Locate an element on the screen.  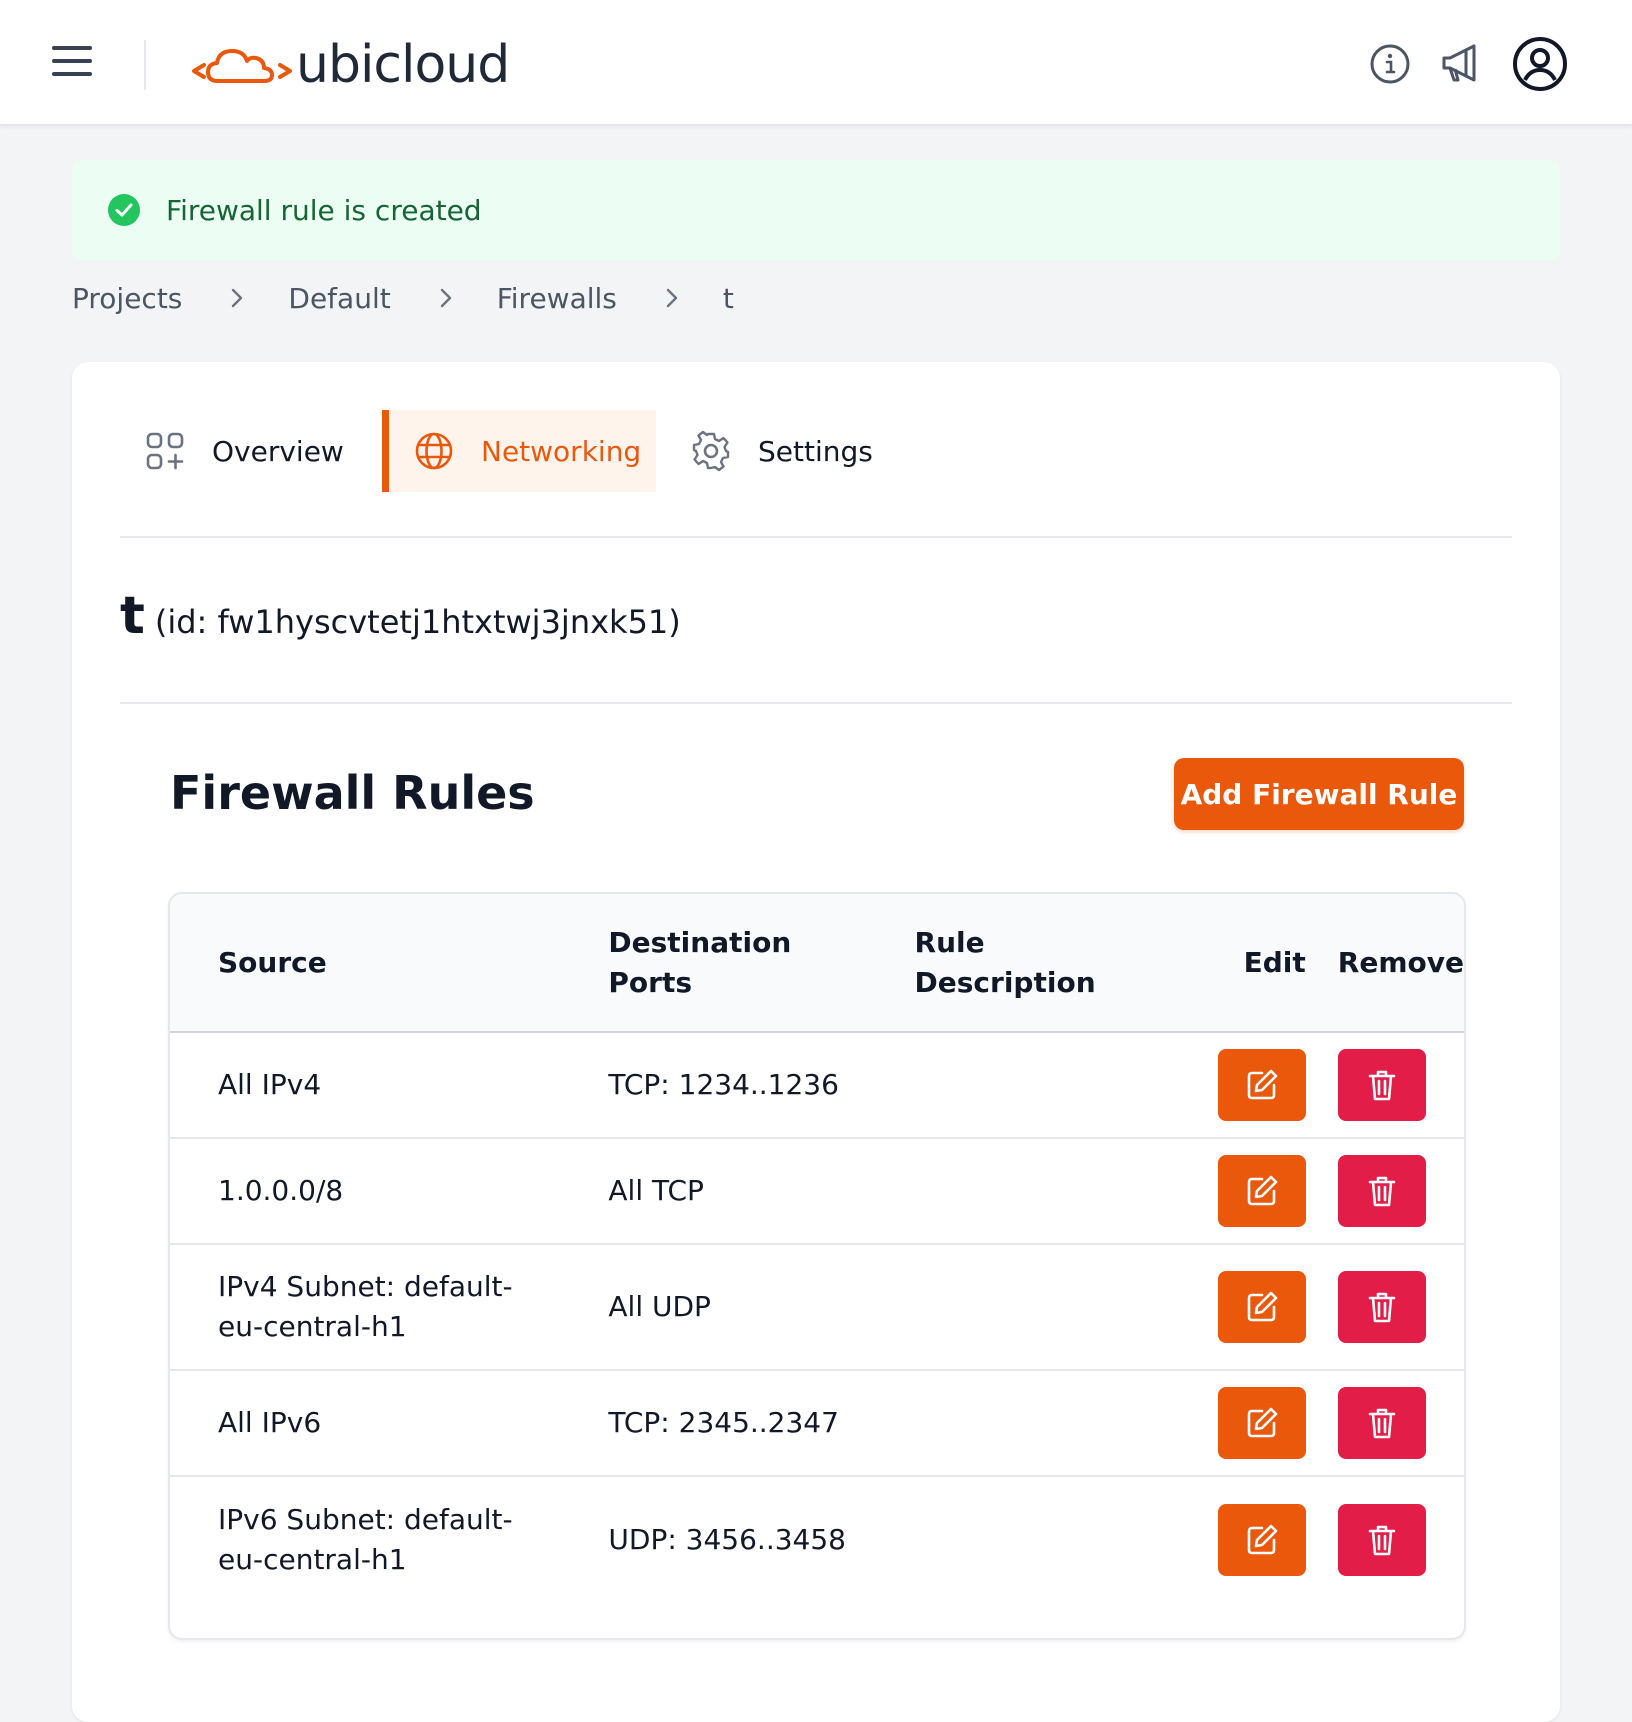
info-icon is located at coordinates (1390, 64).